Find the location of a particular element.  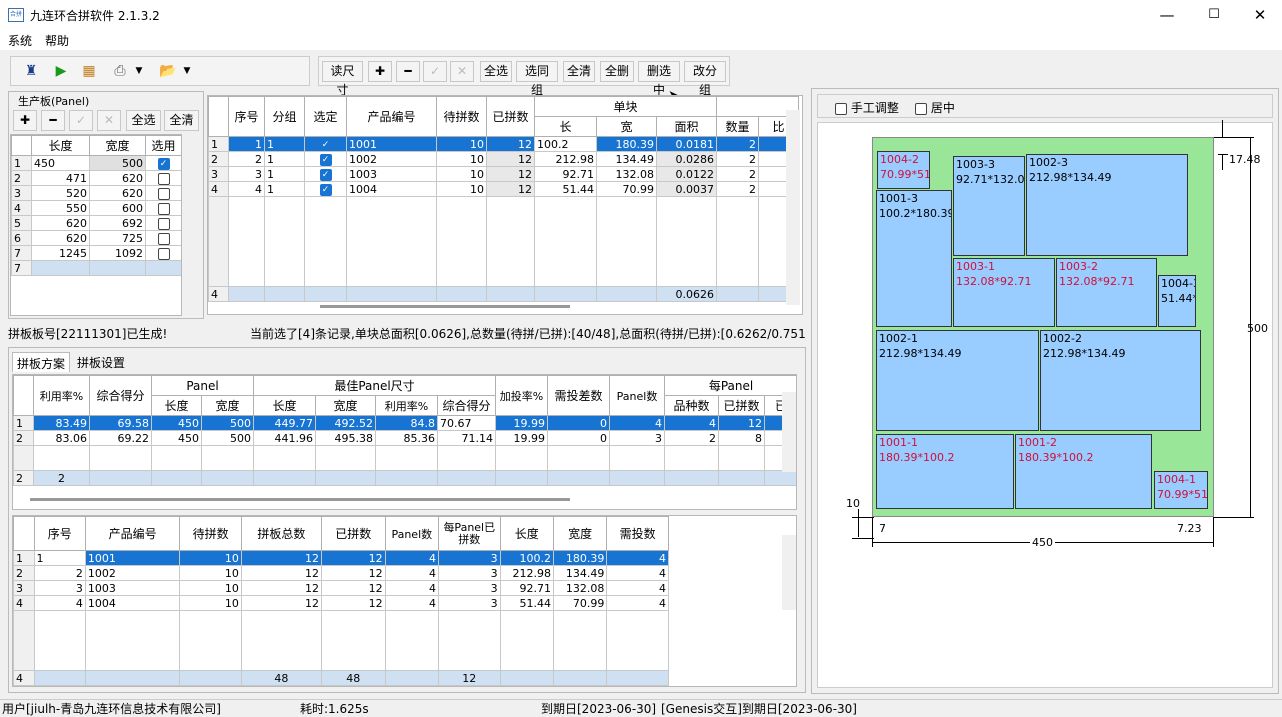

len-cell: 51.44 is located at coordinates (565, 189).